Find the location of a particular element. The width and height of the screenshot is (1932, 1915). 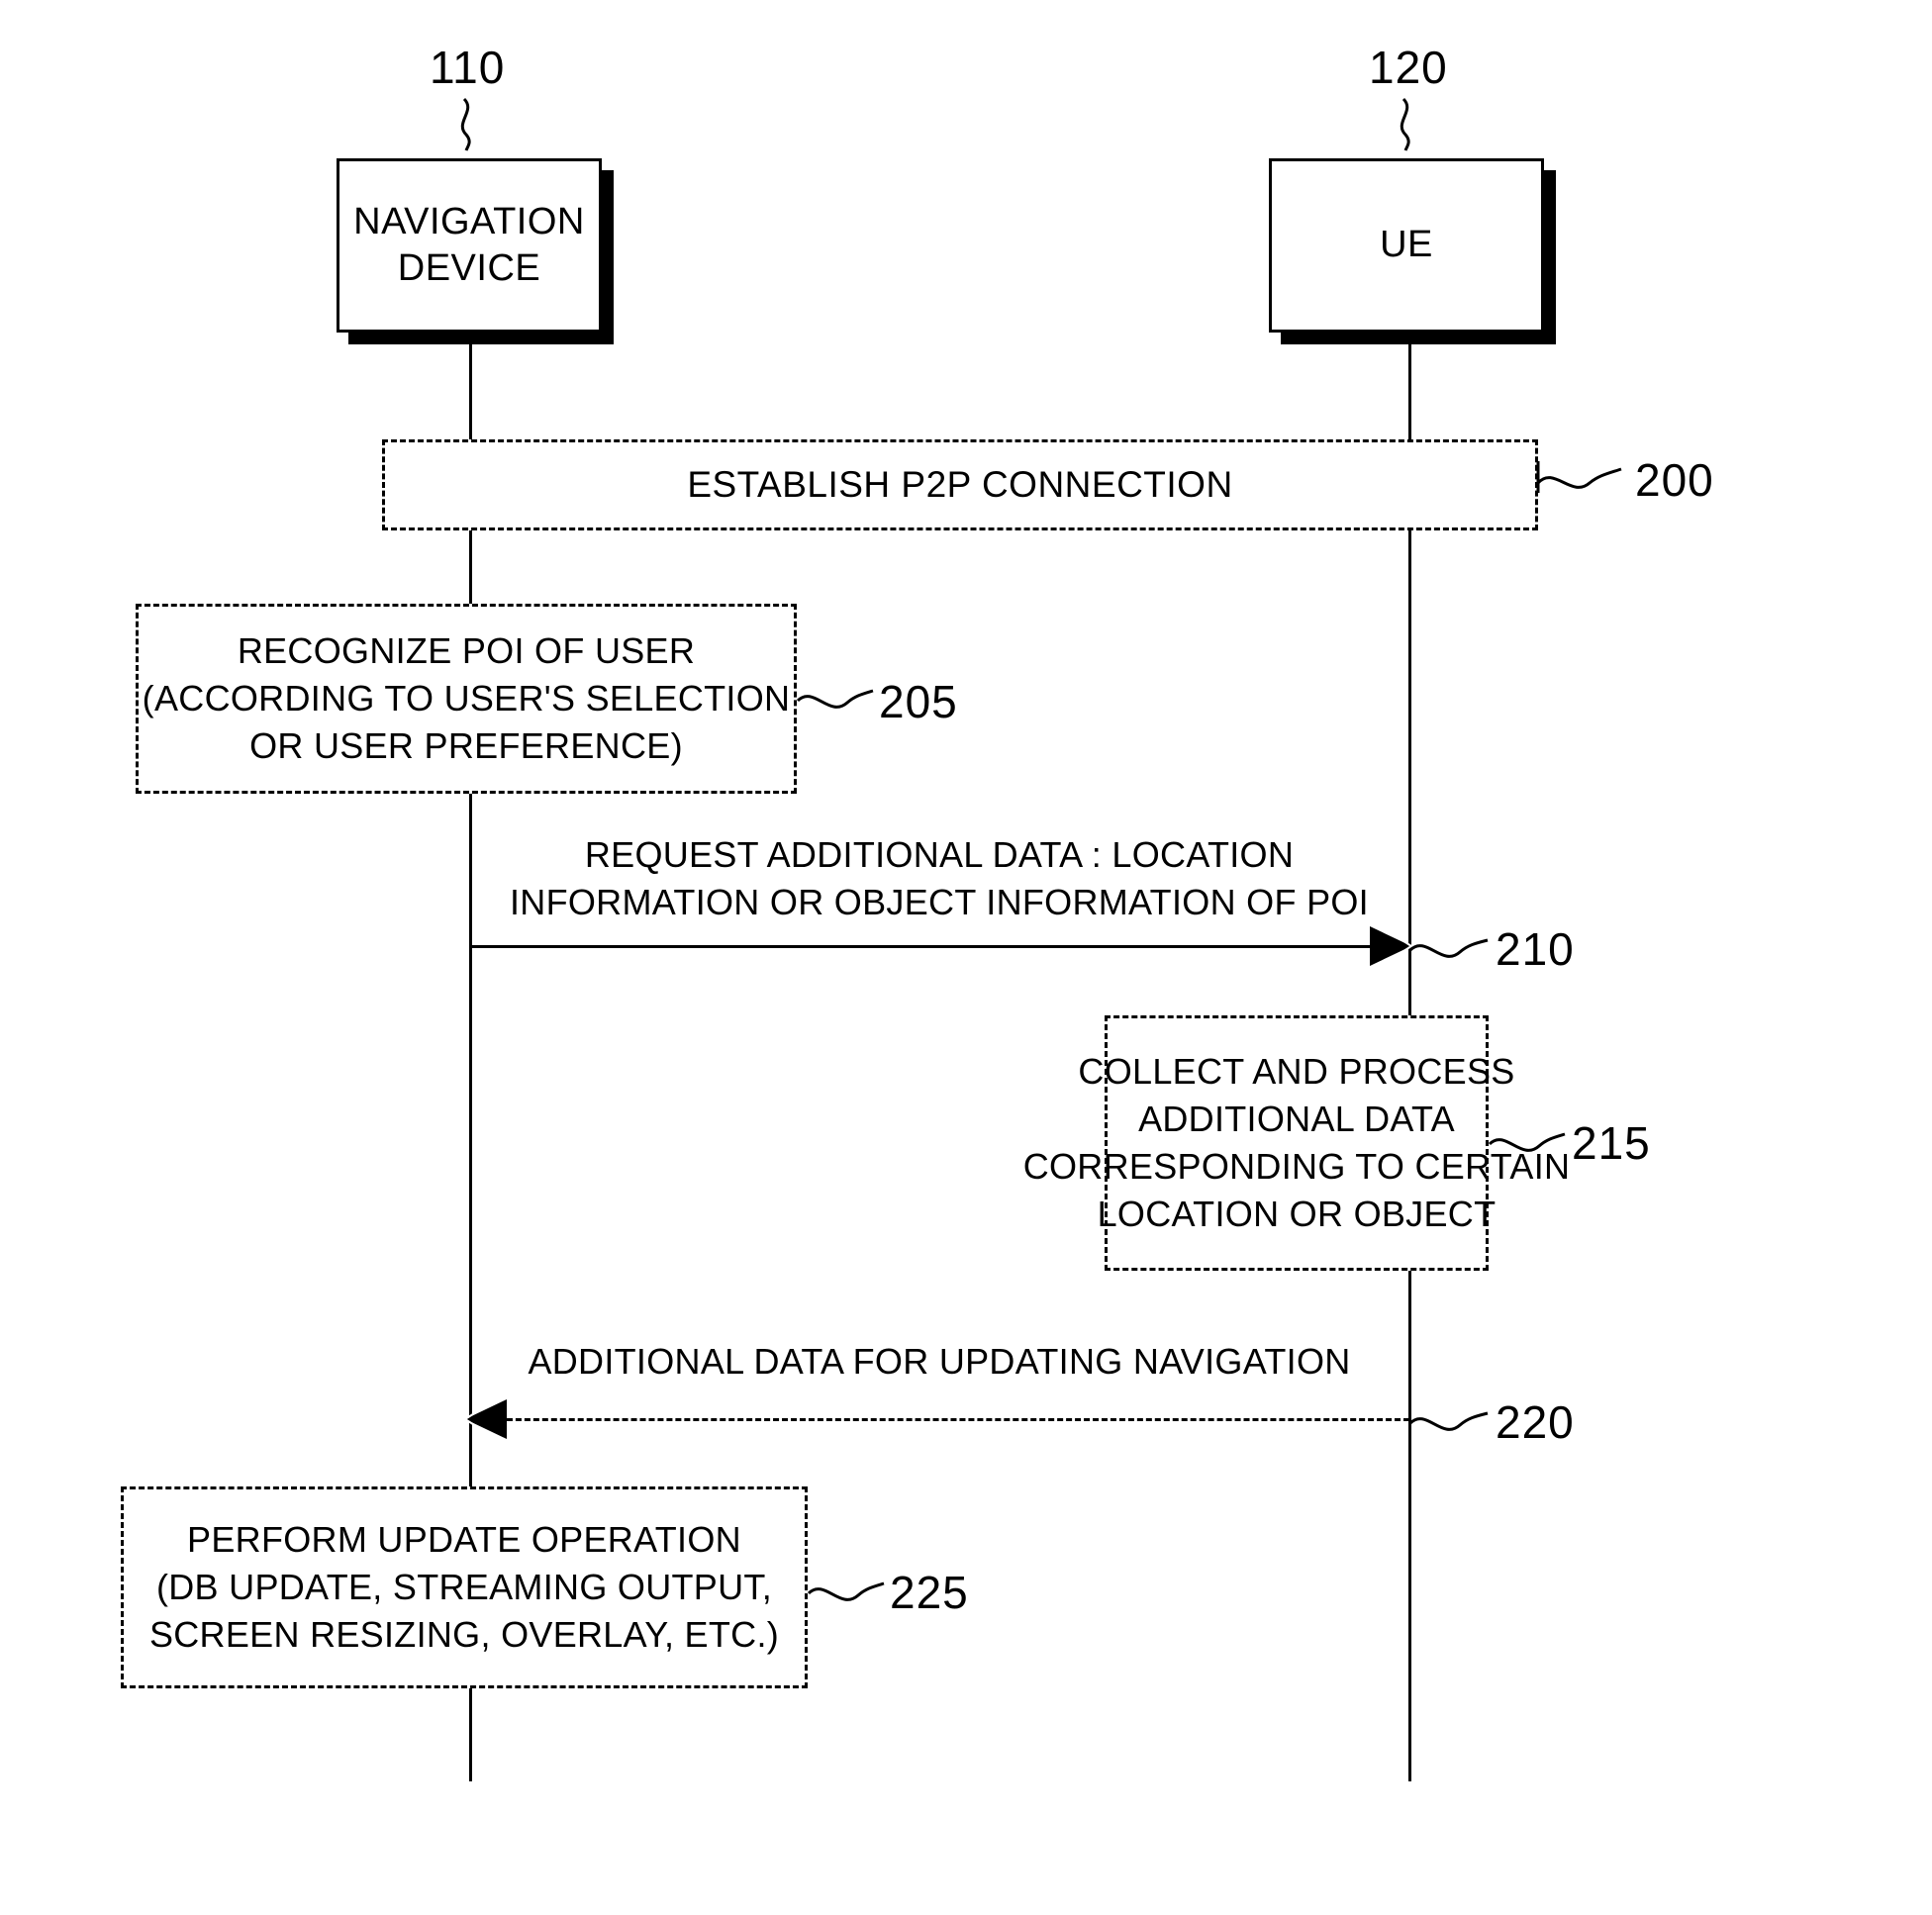

entity-box-ue: UE is located at coordinates (1406, 245).